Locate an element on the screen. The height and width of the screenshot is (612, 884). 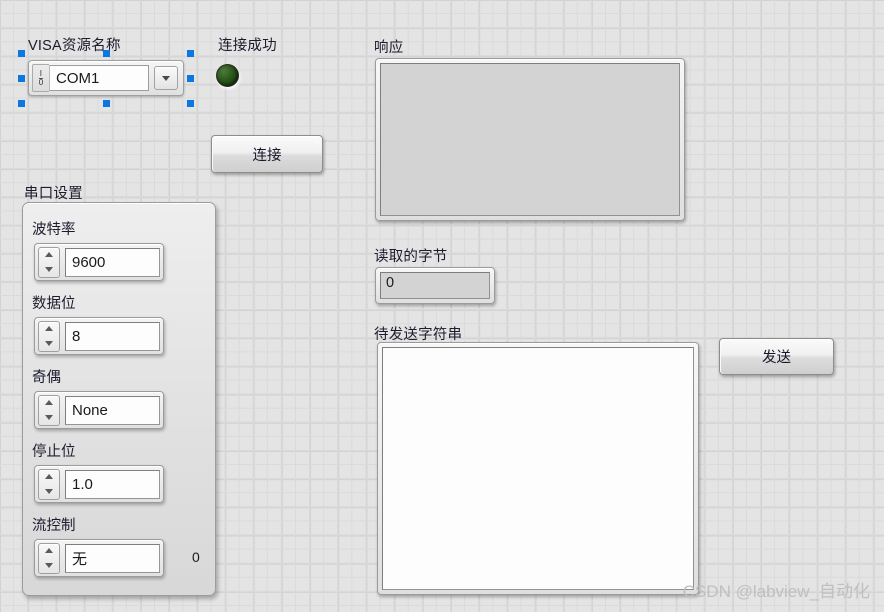
io-terminal-icon: I0 is located at coordinates (40, 78).